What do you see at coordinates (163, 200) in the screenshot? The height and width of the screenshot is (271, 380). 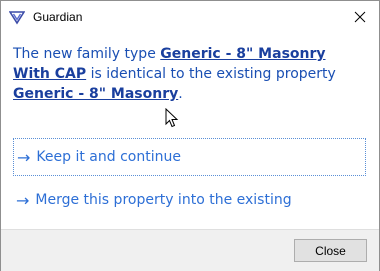 I see `option-label: Merge this property into the existing` at bounding box center [163, 200].